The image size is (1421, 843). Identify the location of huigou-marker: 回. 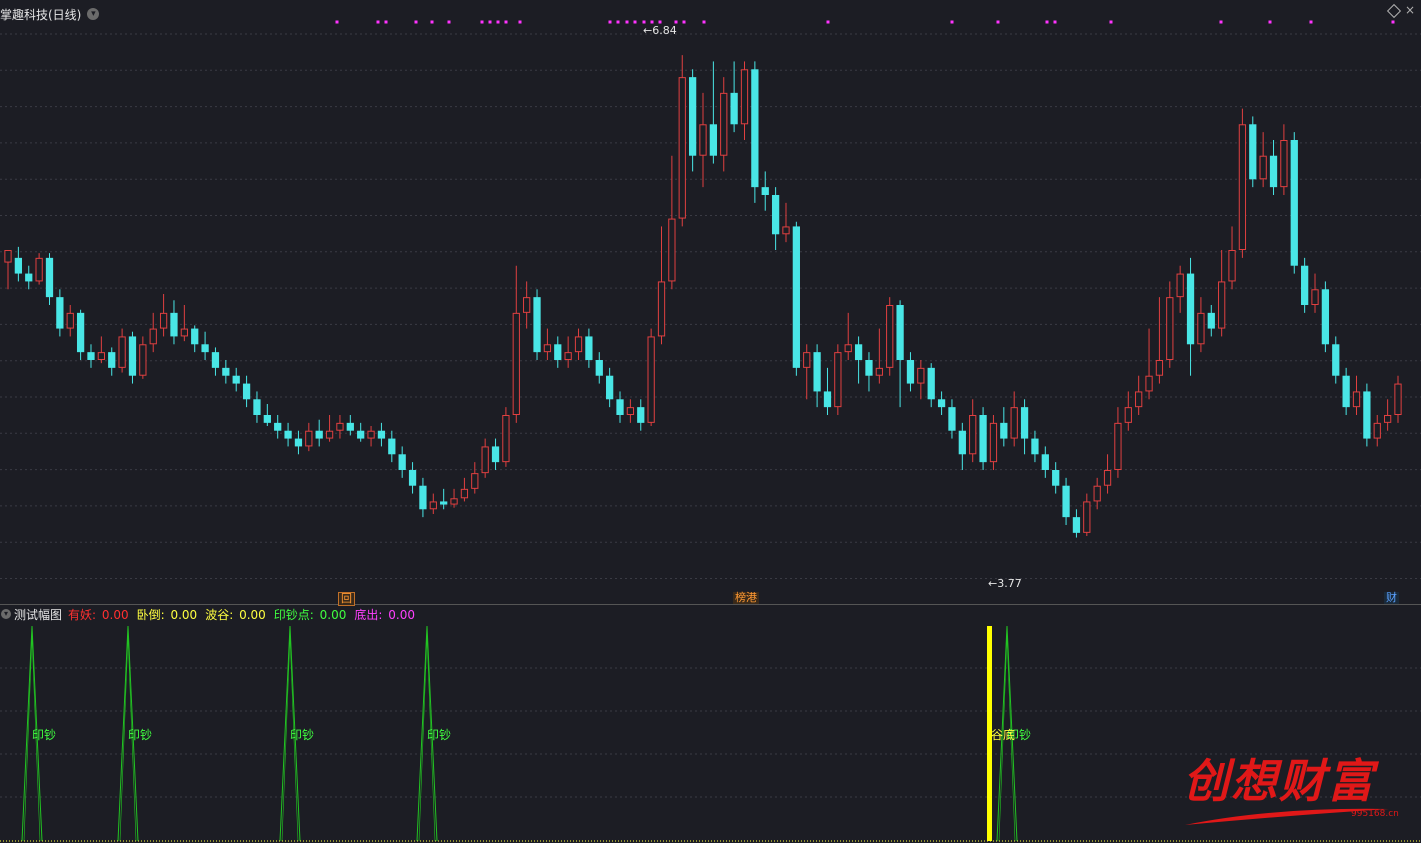
(346, 599).